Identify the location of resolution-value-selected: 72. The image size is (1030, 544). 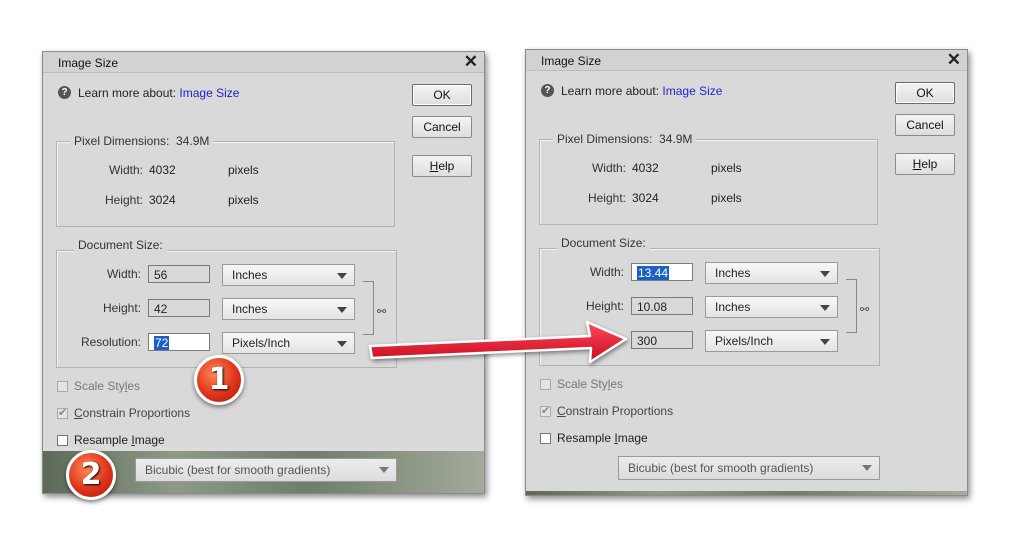
(162, 343).